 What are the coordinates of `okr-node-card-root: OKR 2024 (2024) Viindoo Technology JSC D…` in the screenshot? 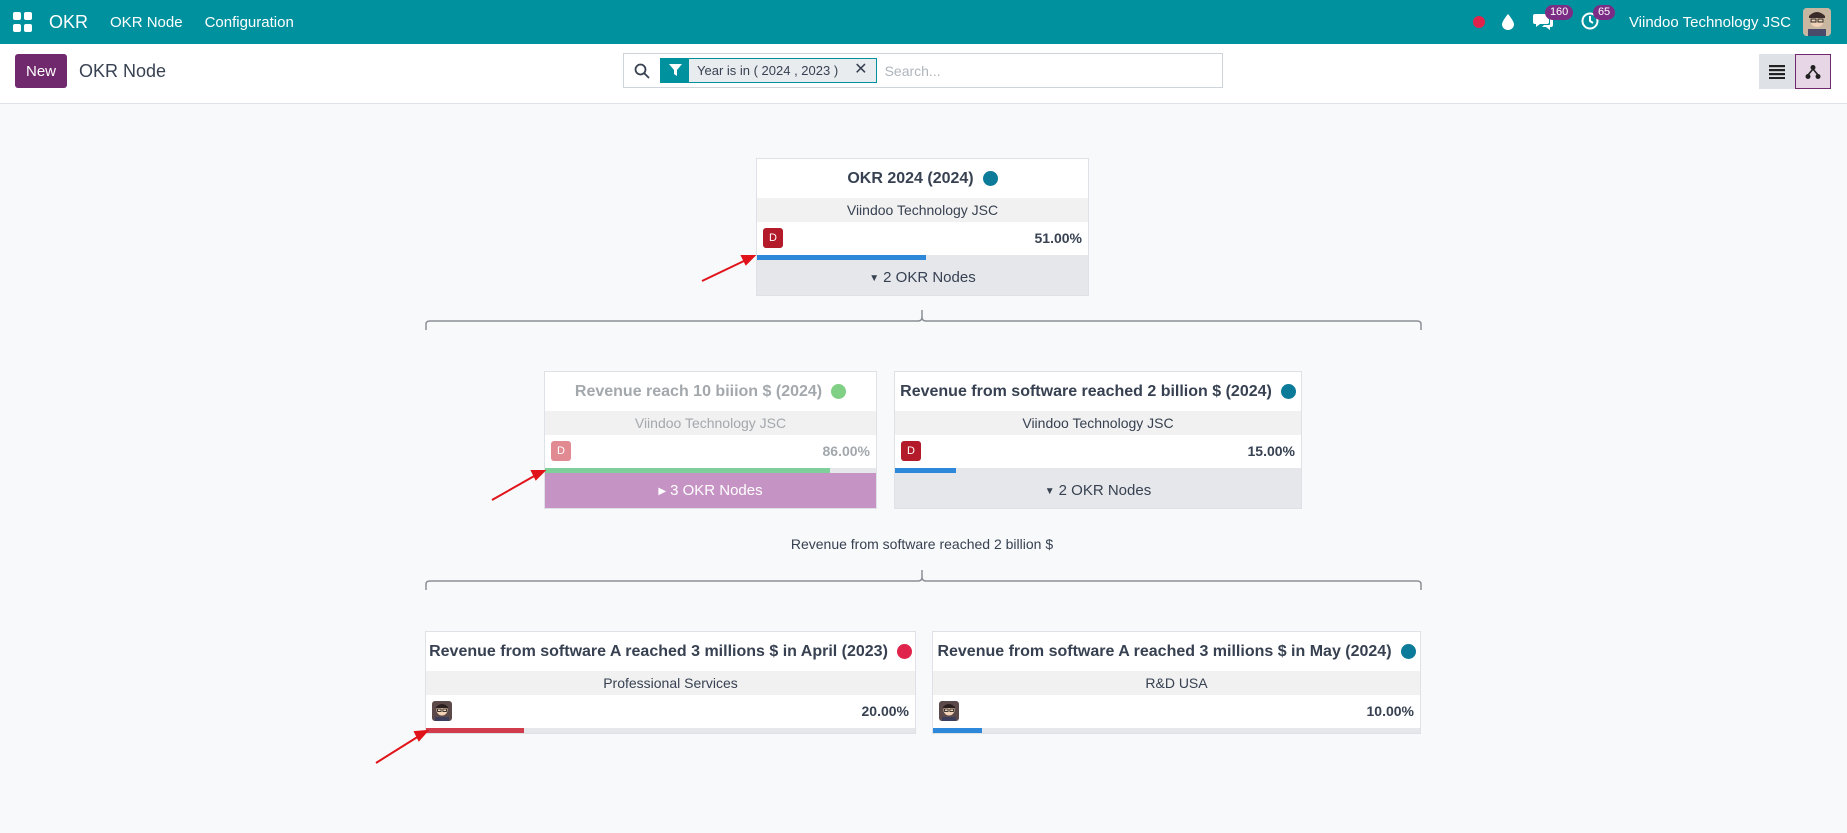 It's located at (922, 227).